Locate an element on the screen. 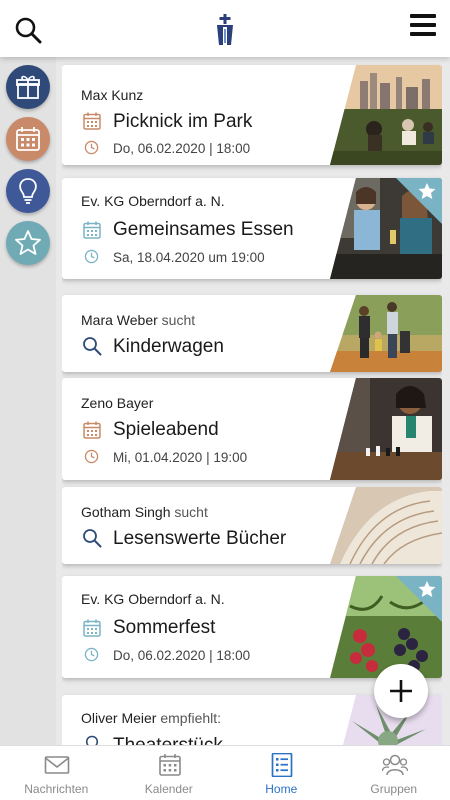 The height and width of the screenshot is (800, 450). star-icon is located at coordinates (28, 242).